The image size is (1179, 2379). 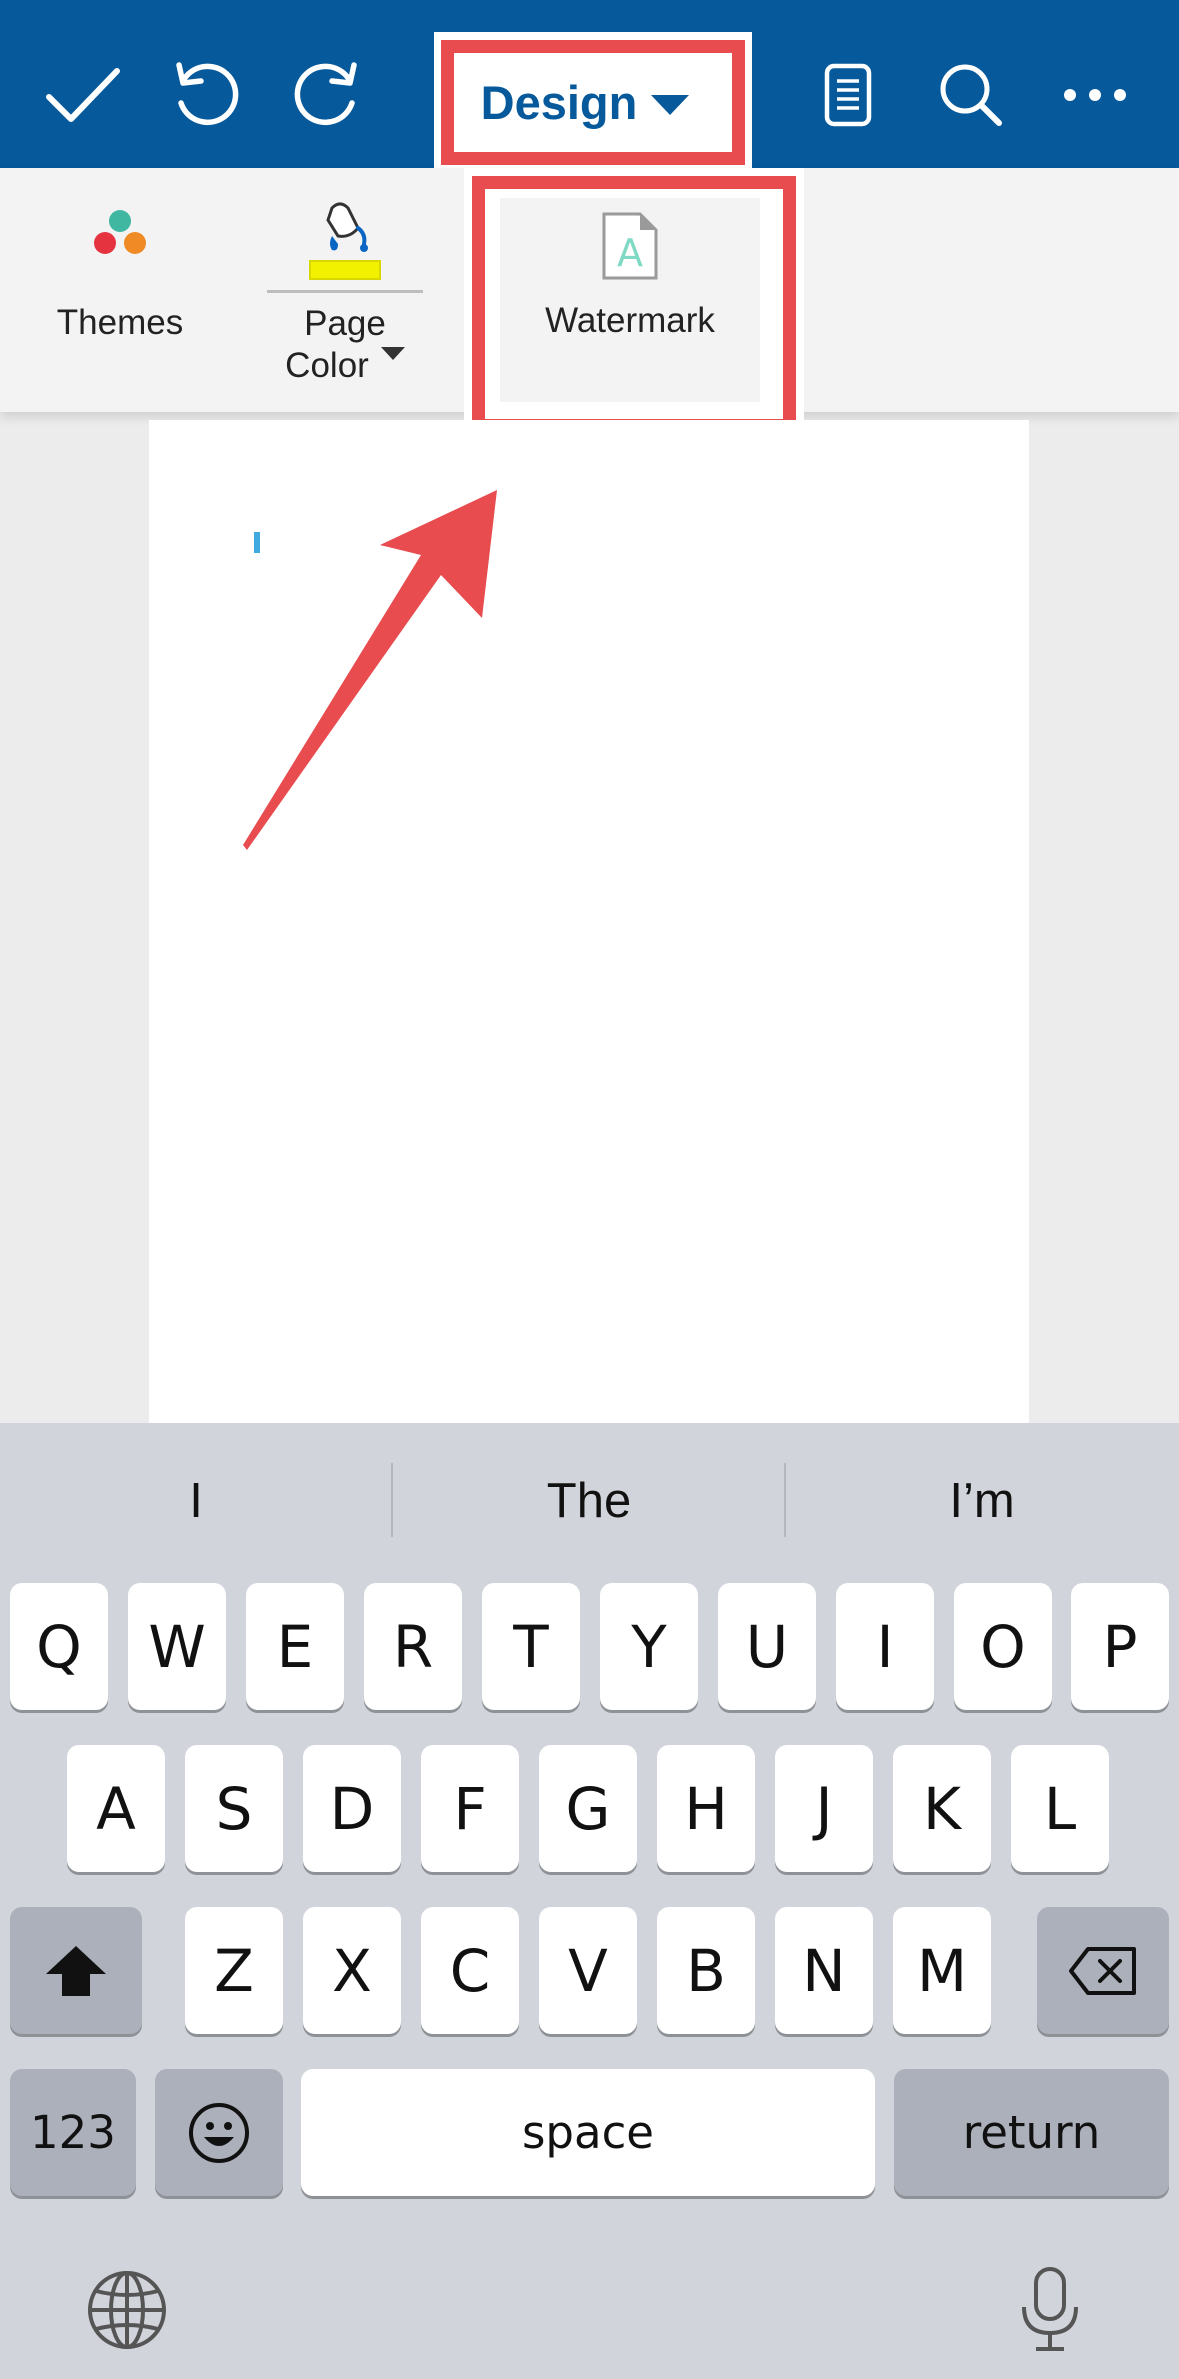 What do you see at coordinates (370, 670) in the screenshot?
I see `annotation-arrow` at bounding box center [370, 670].